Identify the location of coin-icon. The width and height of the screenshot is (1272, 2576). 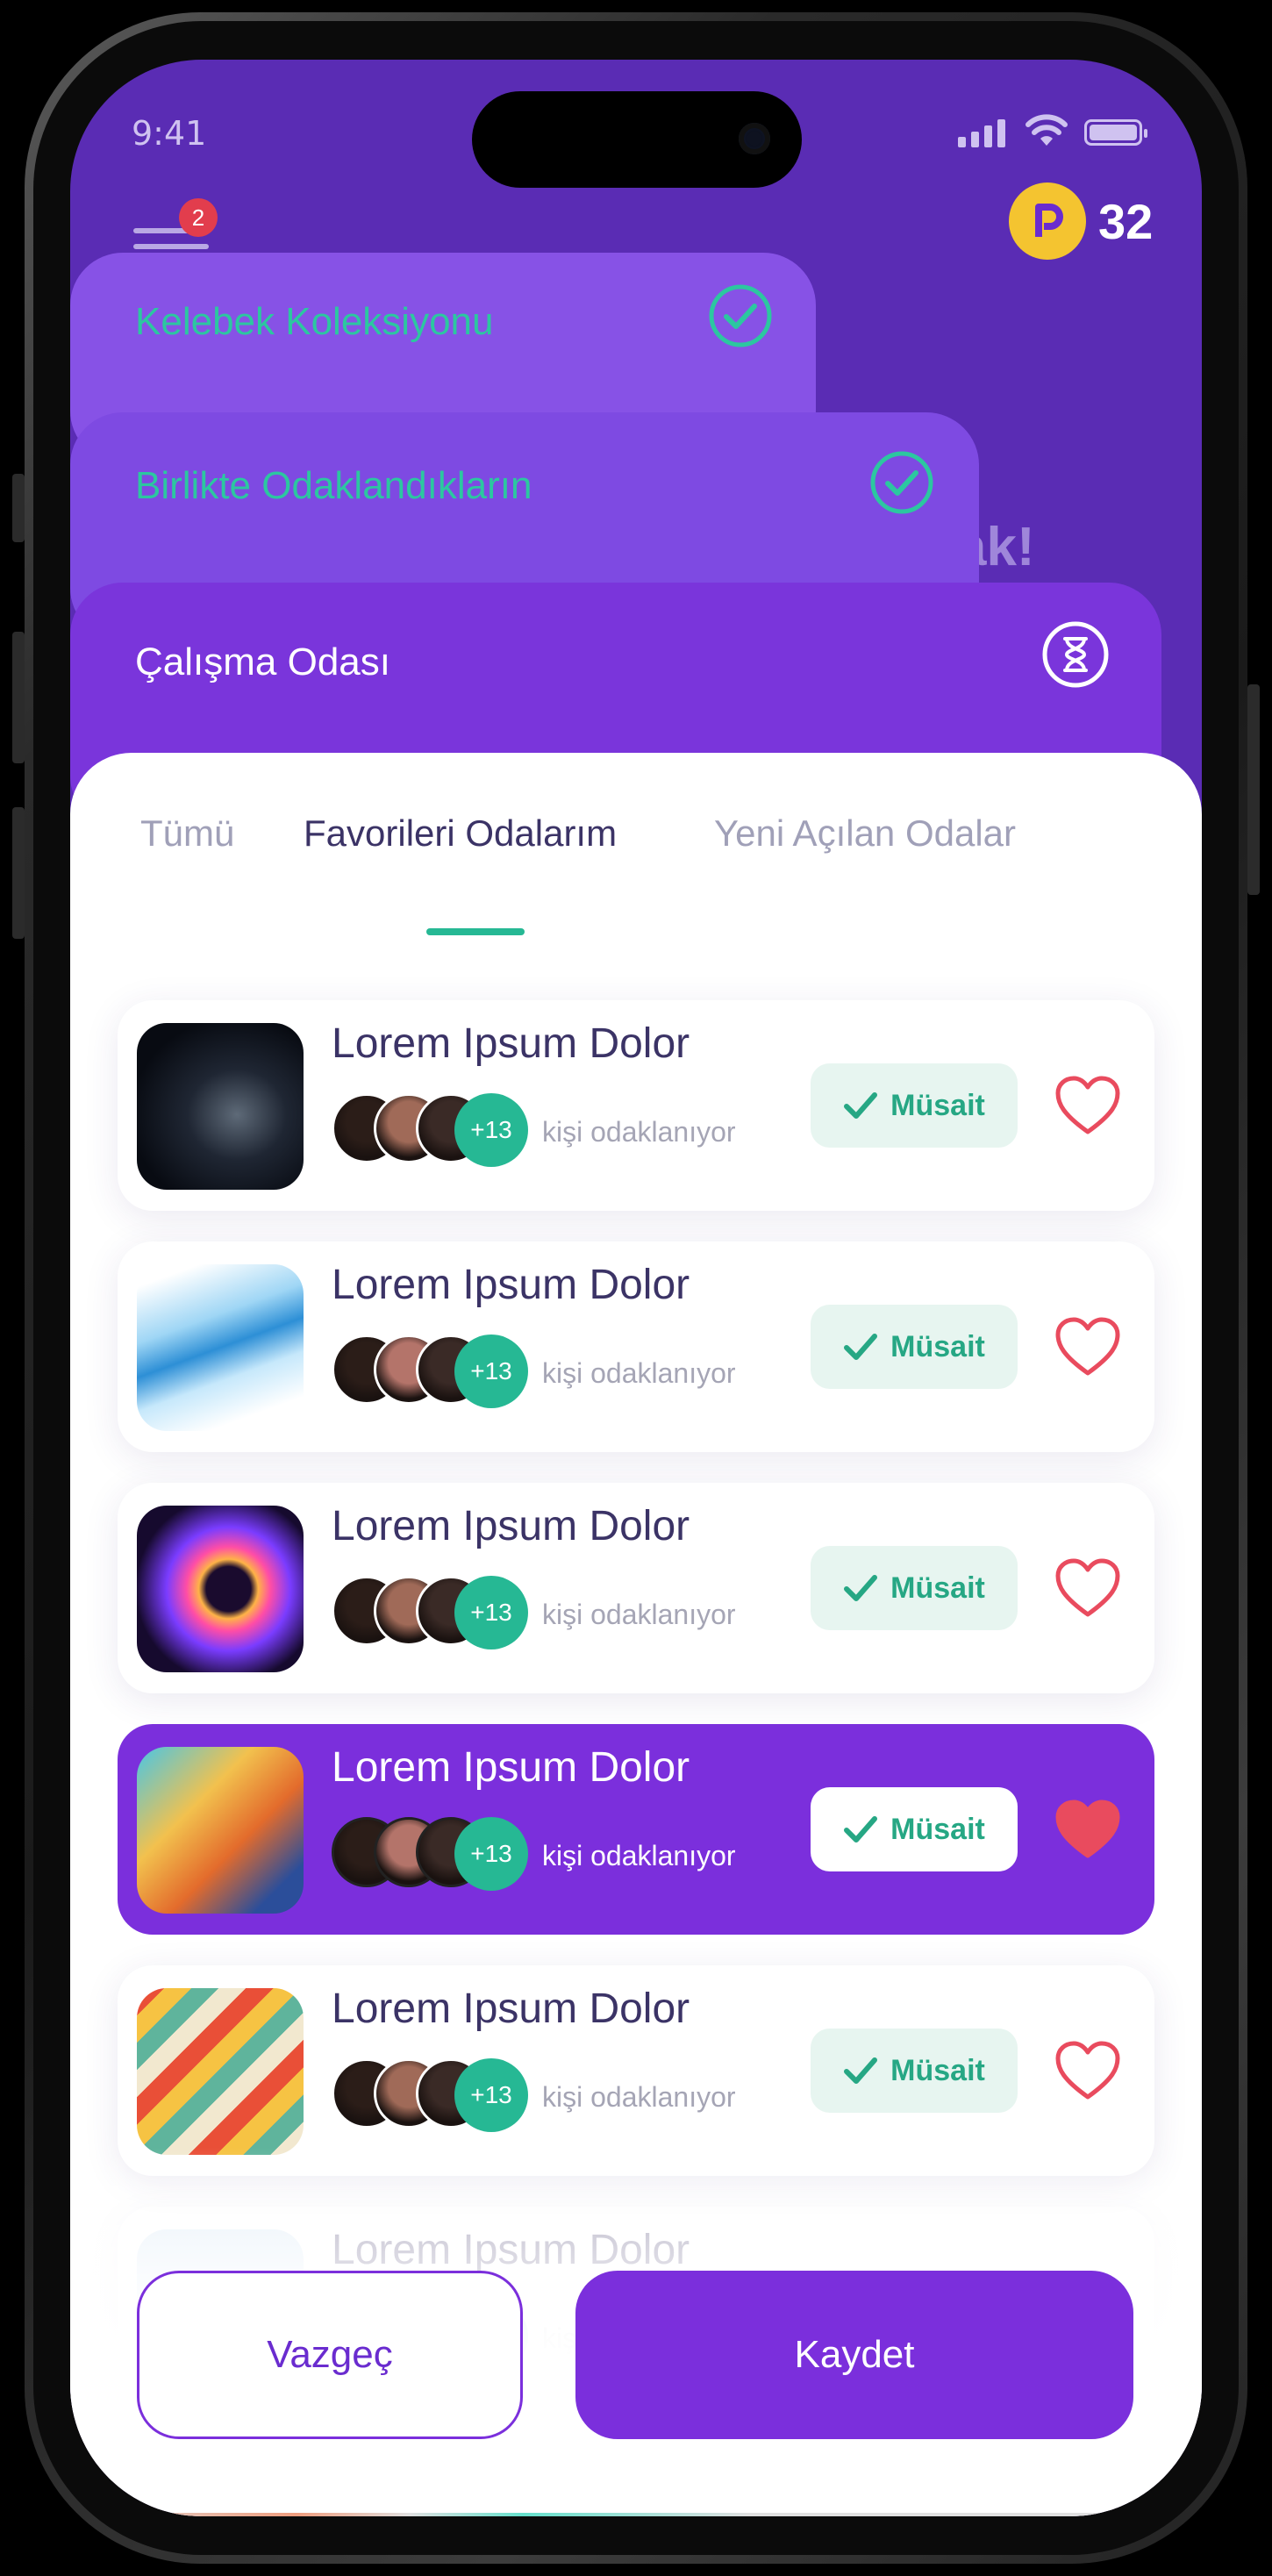
(1047, 221).